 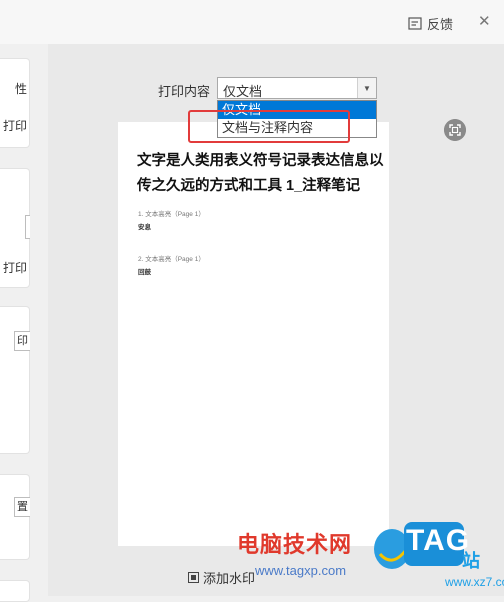 I want to click on settings-card, so click(x=15, y=591).